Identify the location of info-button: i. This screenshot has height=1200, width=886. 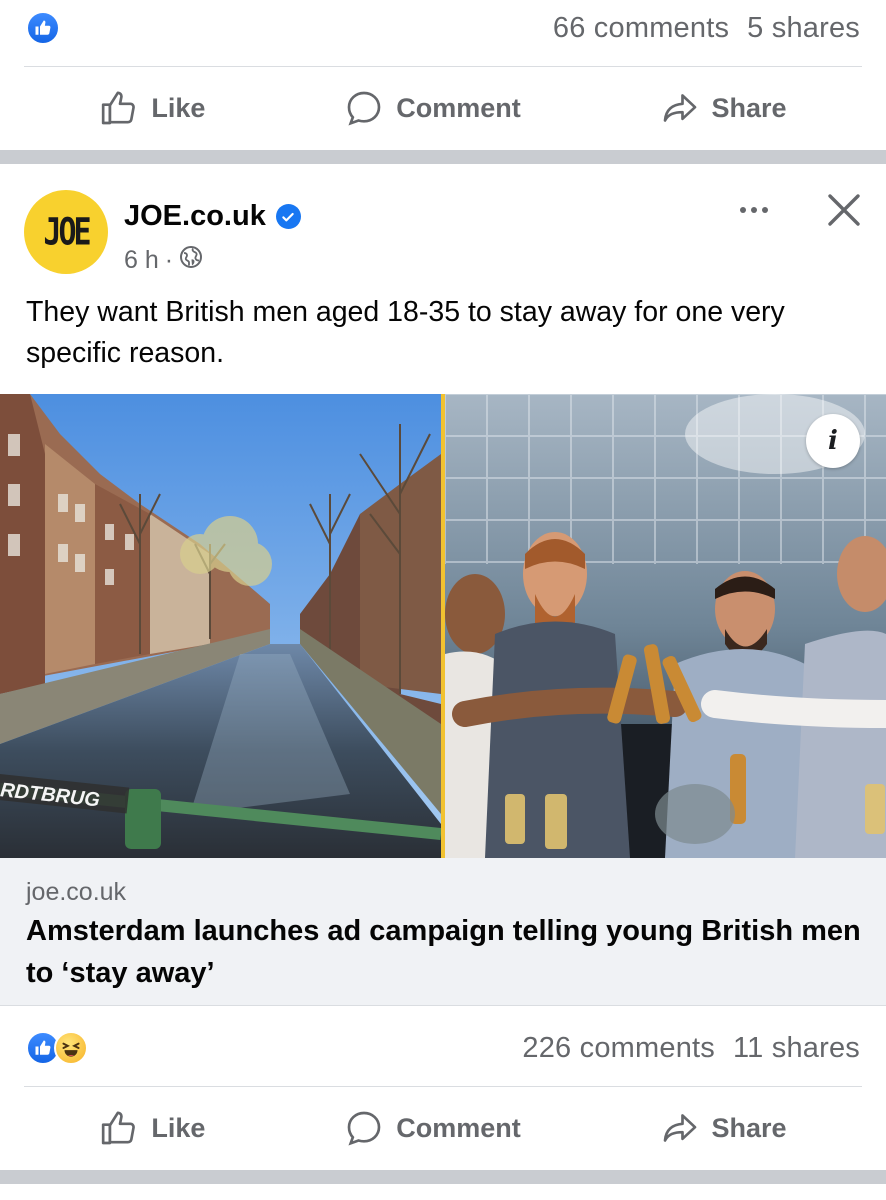
(833, 441).